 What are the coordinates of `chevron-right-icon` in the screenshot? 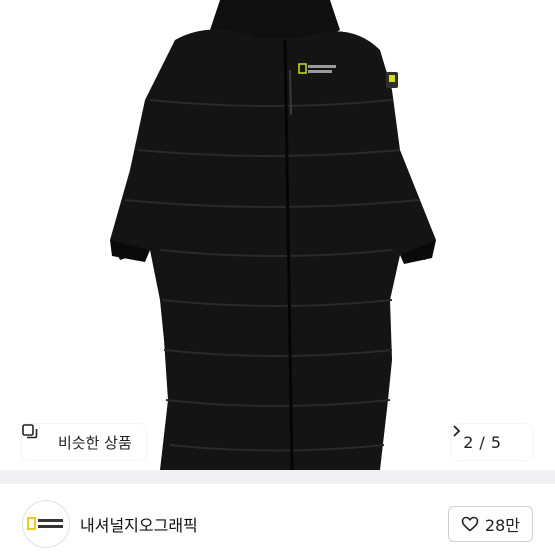 It's located at (488, 437).